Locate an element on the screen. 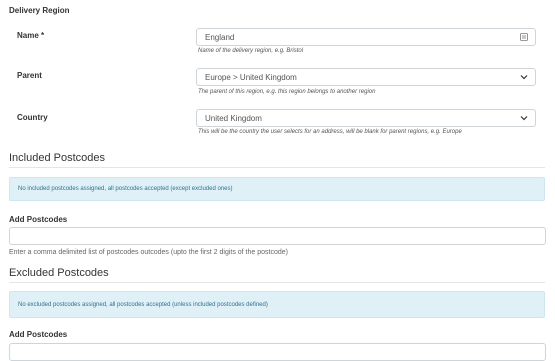 Image resolution: width=555 pixels, height=361 pixels. name-label: Name * is located at coordinates (31, 35).